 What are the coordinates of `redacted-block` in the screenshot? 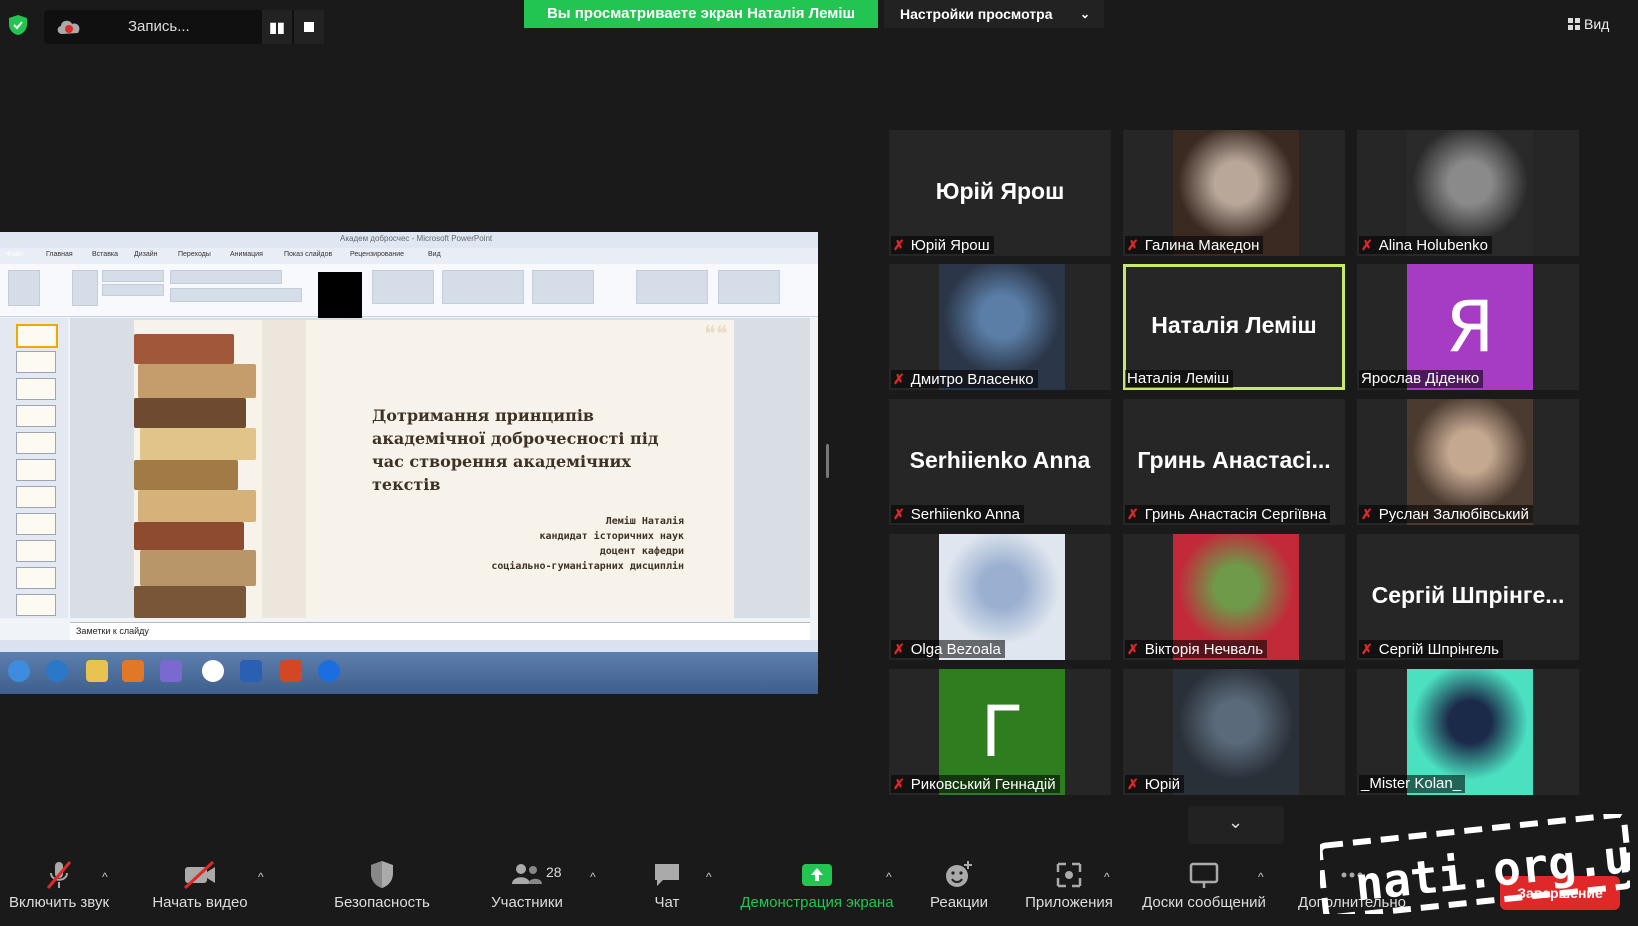 It's located at (340, 298).